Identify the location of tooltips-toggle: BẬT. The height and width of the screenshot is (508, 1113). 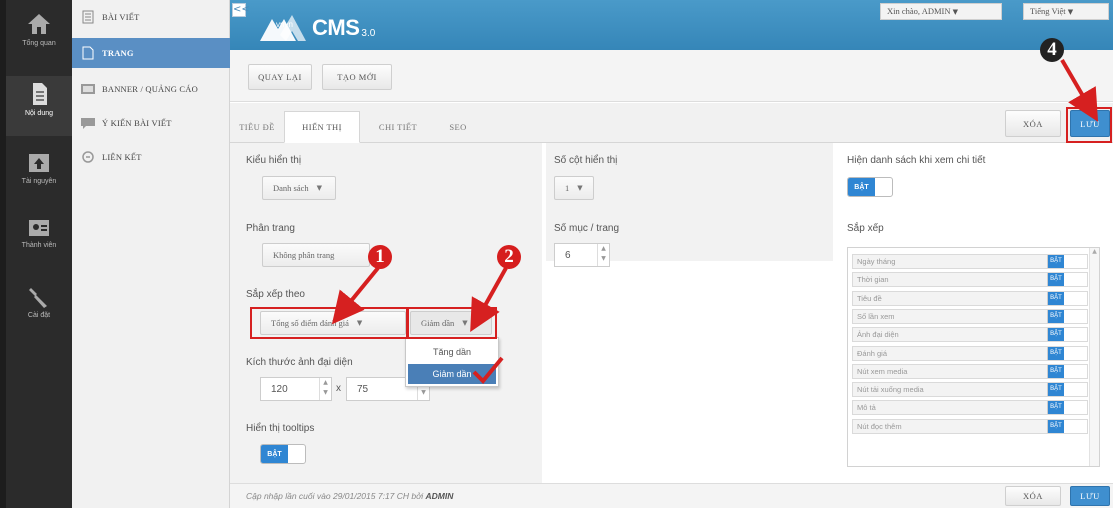
(283, 454).